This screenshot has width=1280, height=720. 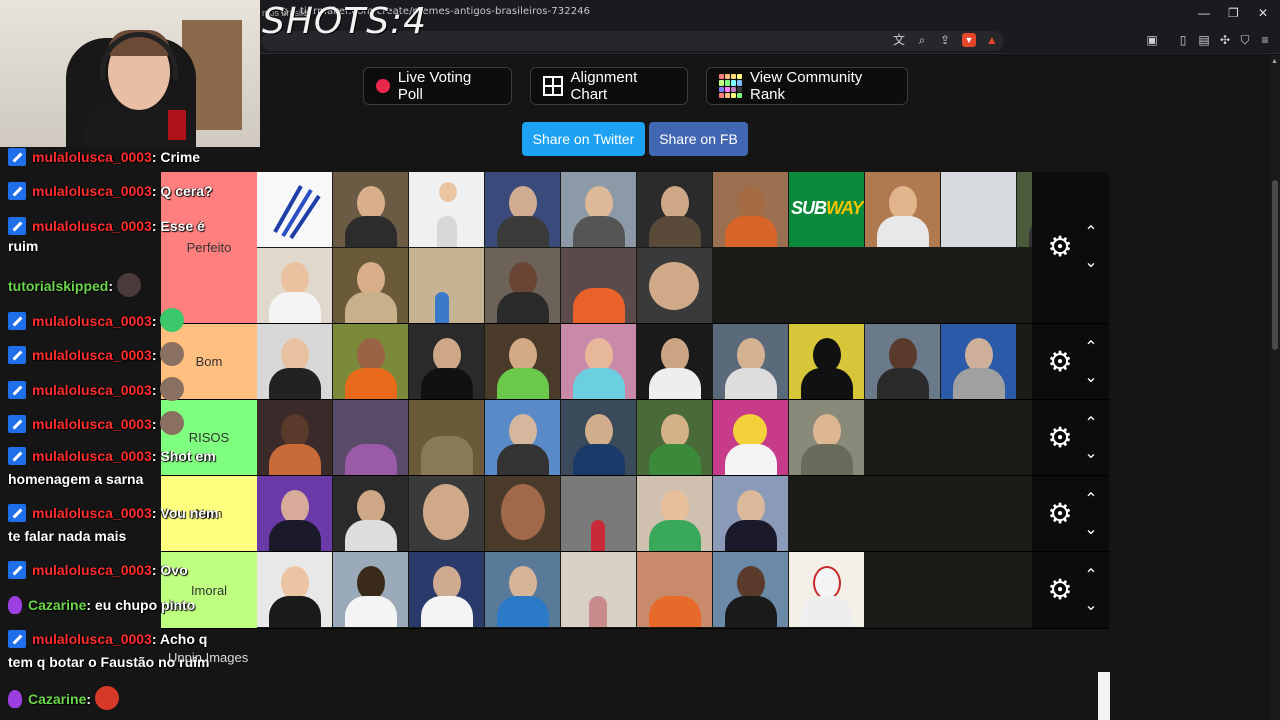 What do you see at coordinates (807, 86) in the screenshot?
I see `community-rank-button: View Community Rank` at bounding box center [807, 86].